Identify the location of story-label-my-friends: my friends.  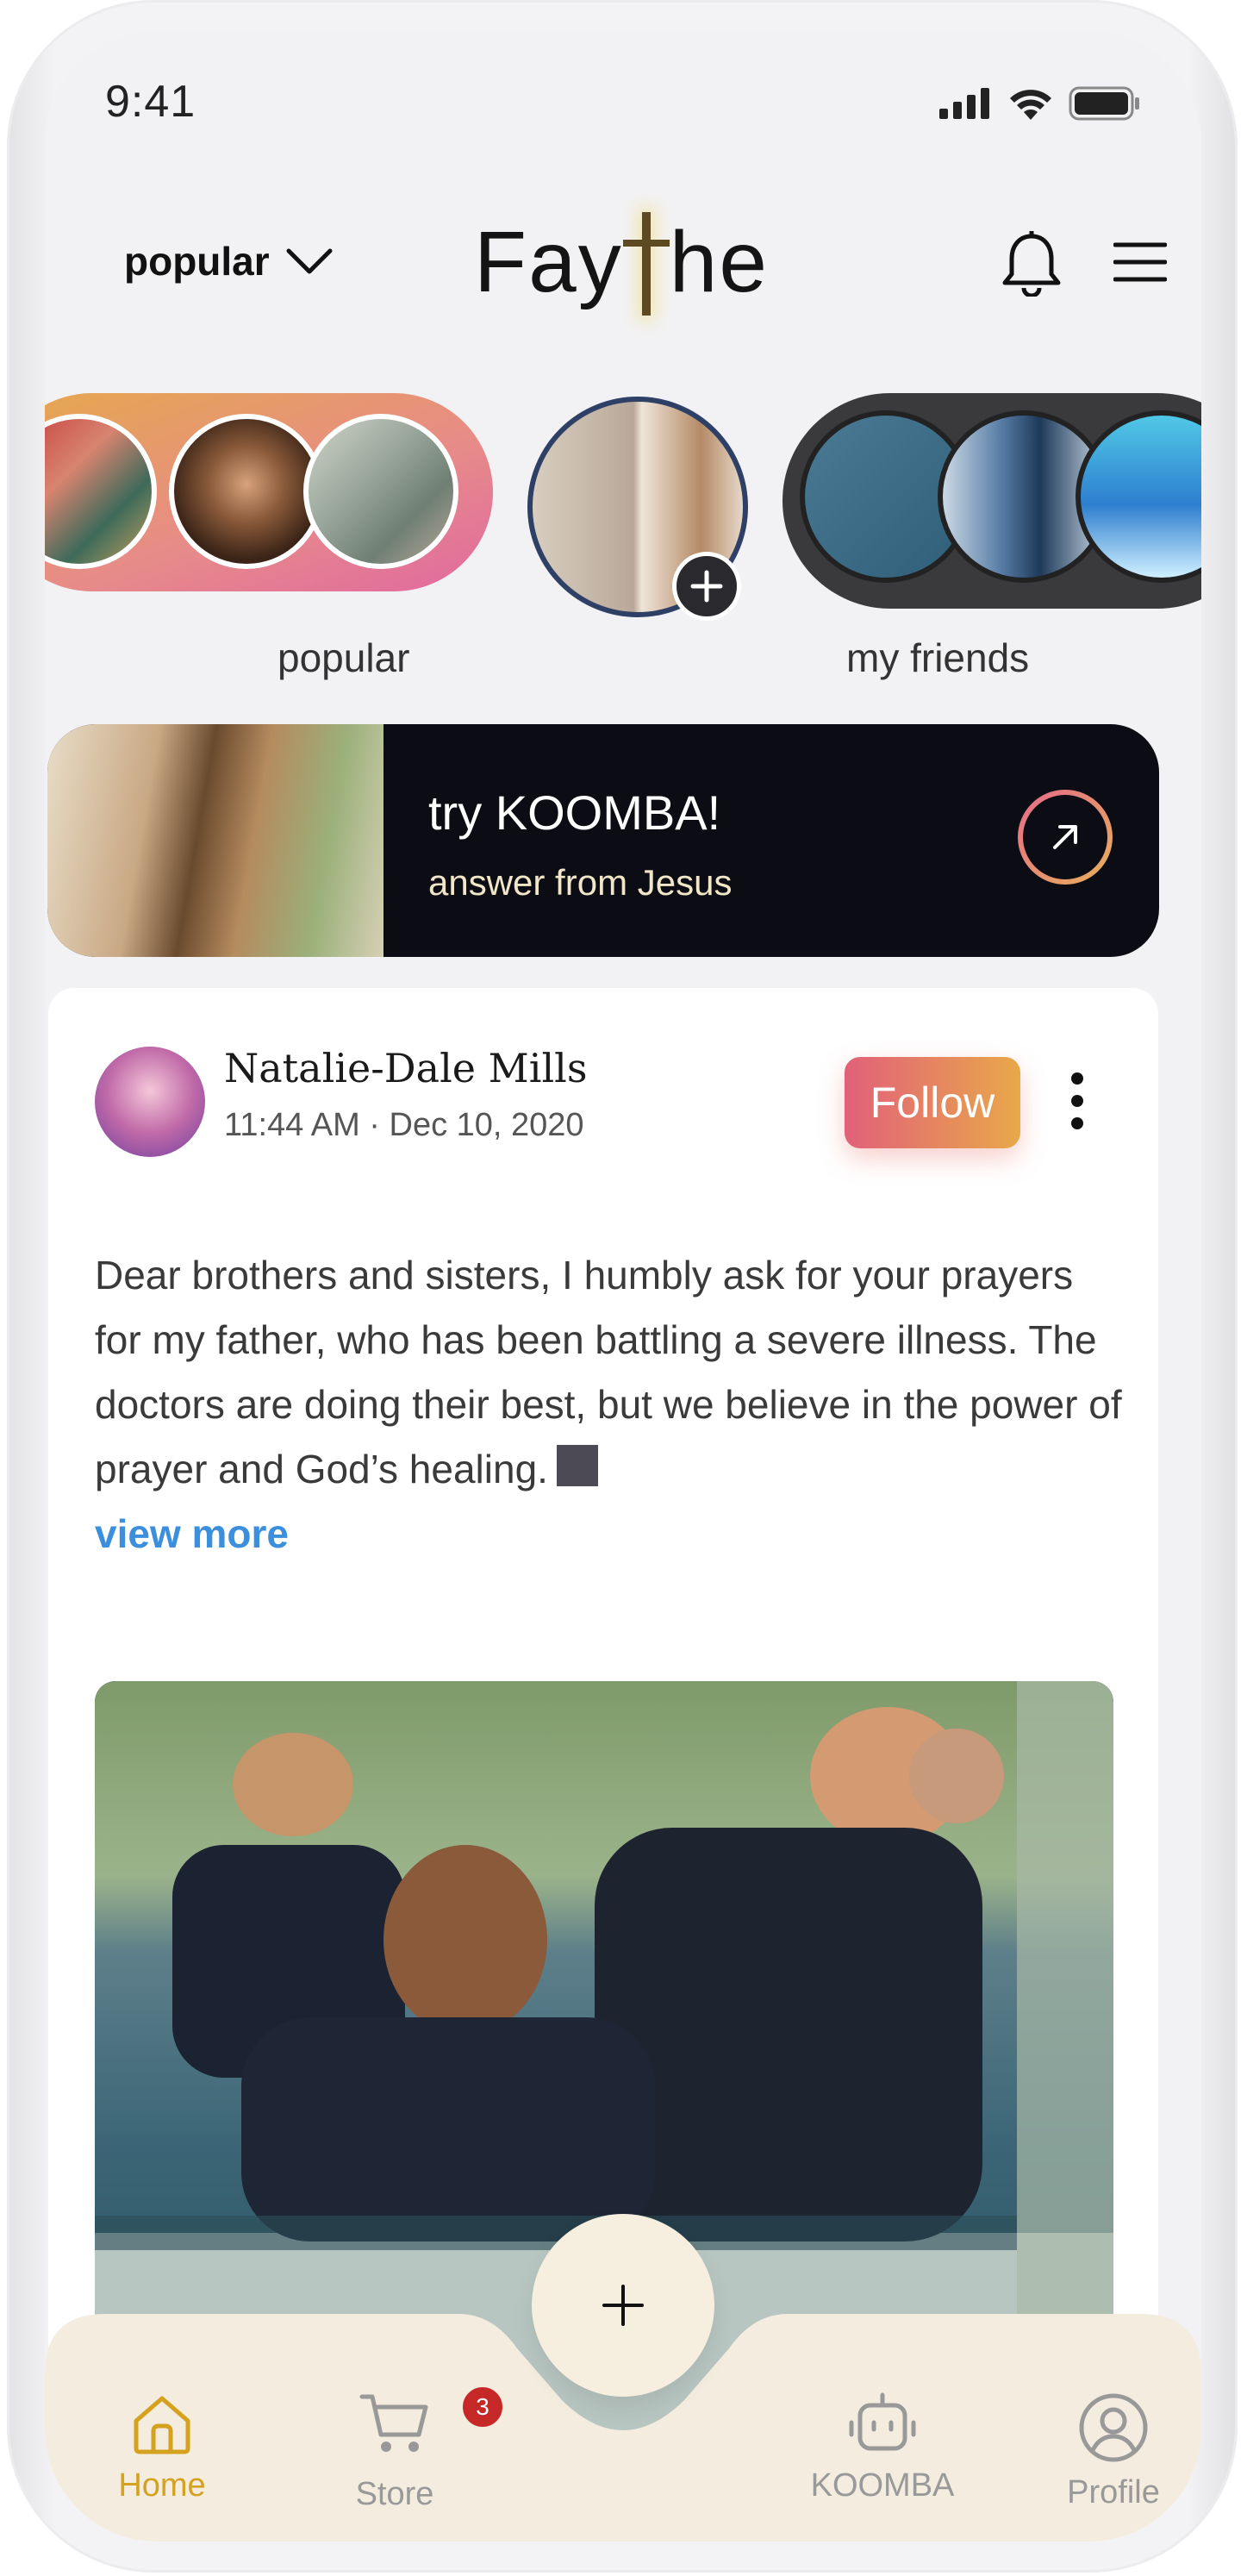
(938, 658).